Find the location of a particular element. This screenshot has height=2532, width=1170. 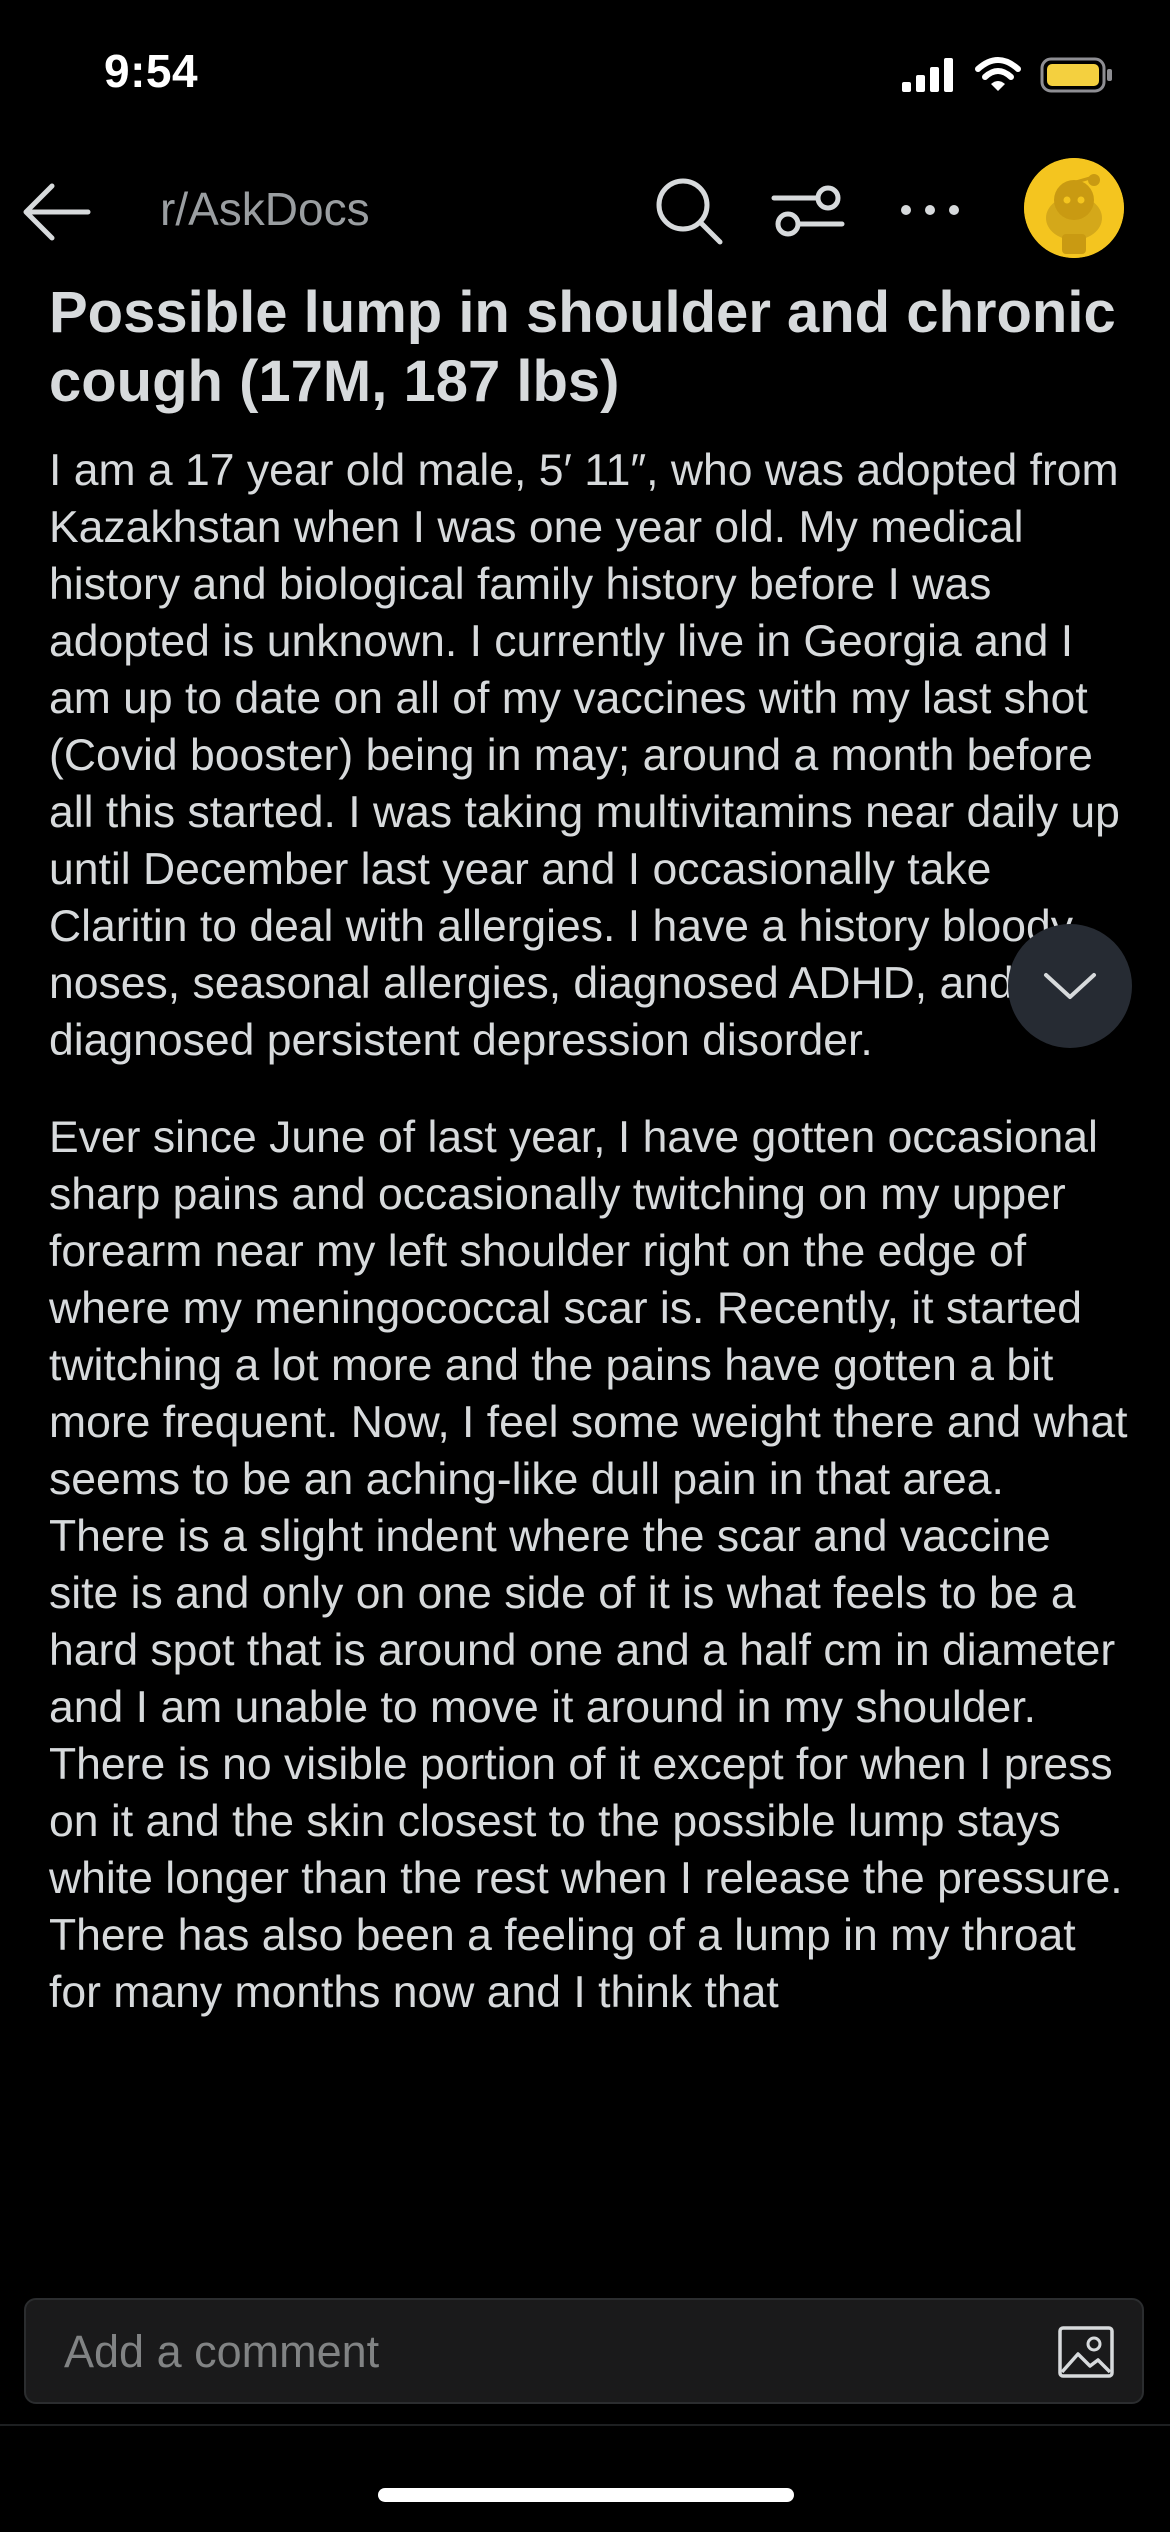

add-image-button is located at coordinates (1086, 2352).